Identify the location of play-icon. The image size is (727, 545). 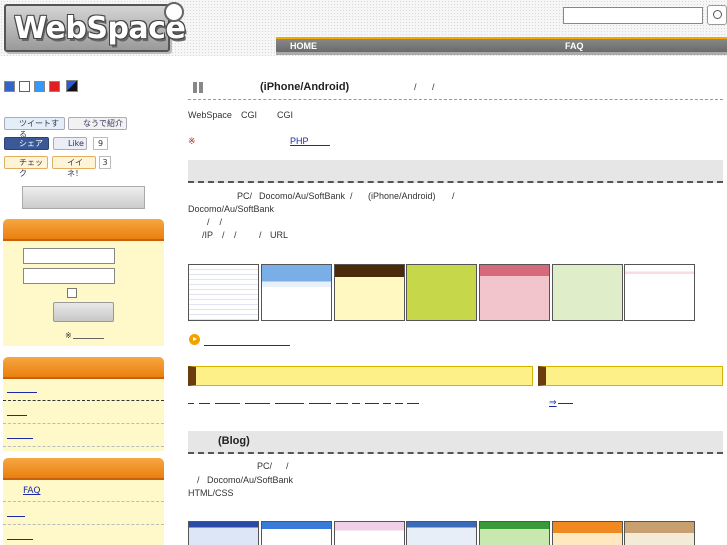
(194, 339).